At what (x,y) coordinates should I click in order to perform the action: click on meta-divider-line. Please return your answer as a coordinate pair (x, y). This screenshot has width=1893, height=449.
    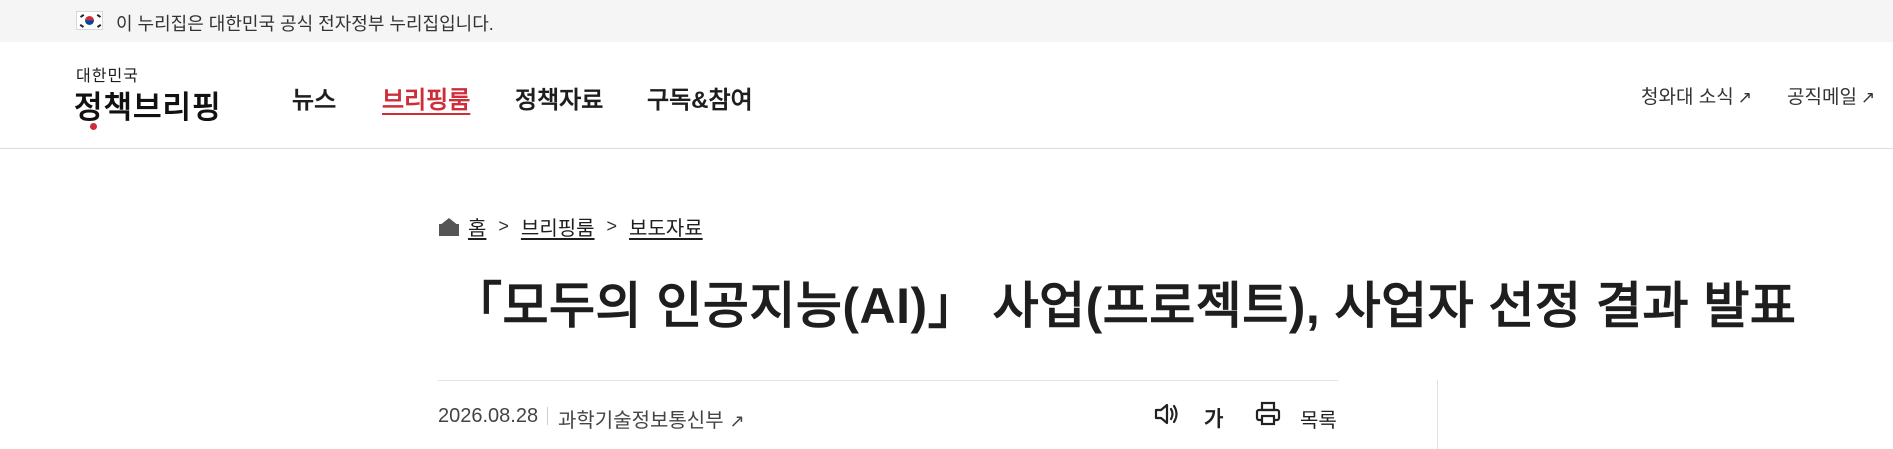
    Looking at the image, I should click on (888, 380).